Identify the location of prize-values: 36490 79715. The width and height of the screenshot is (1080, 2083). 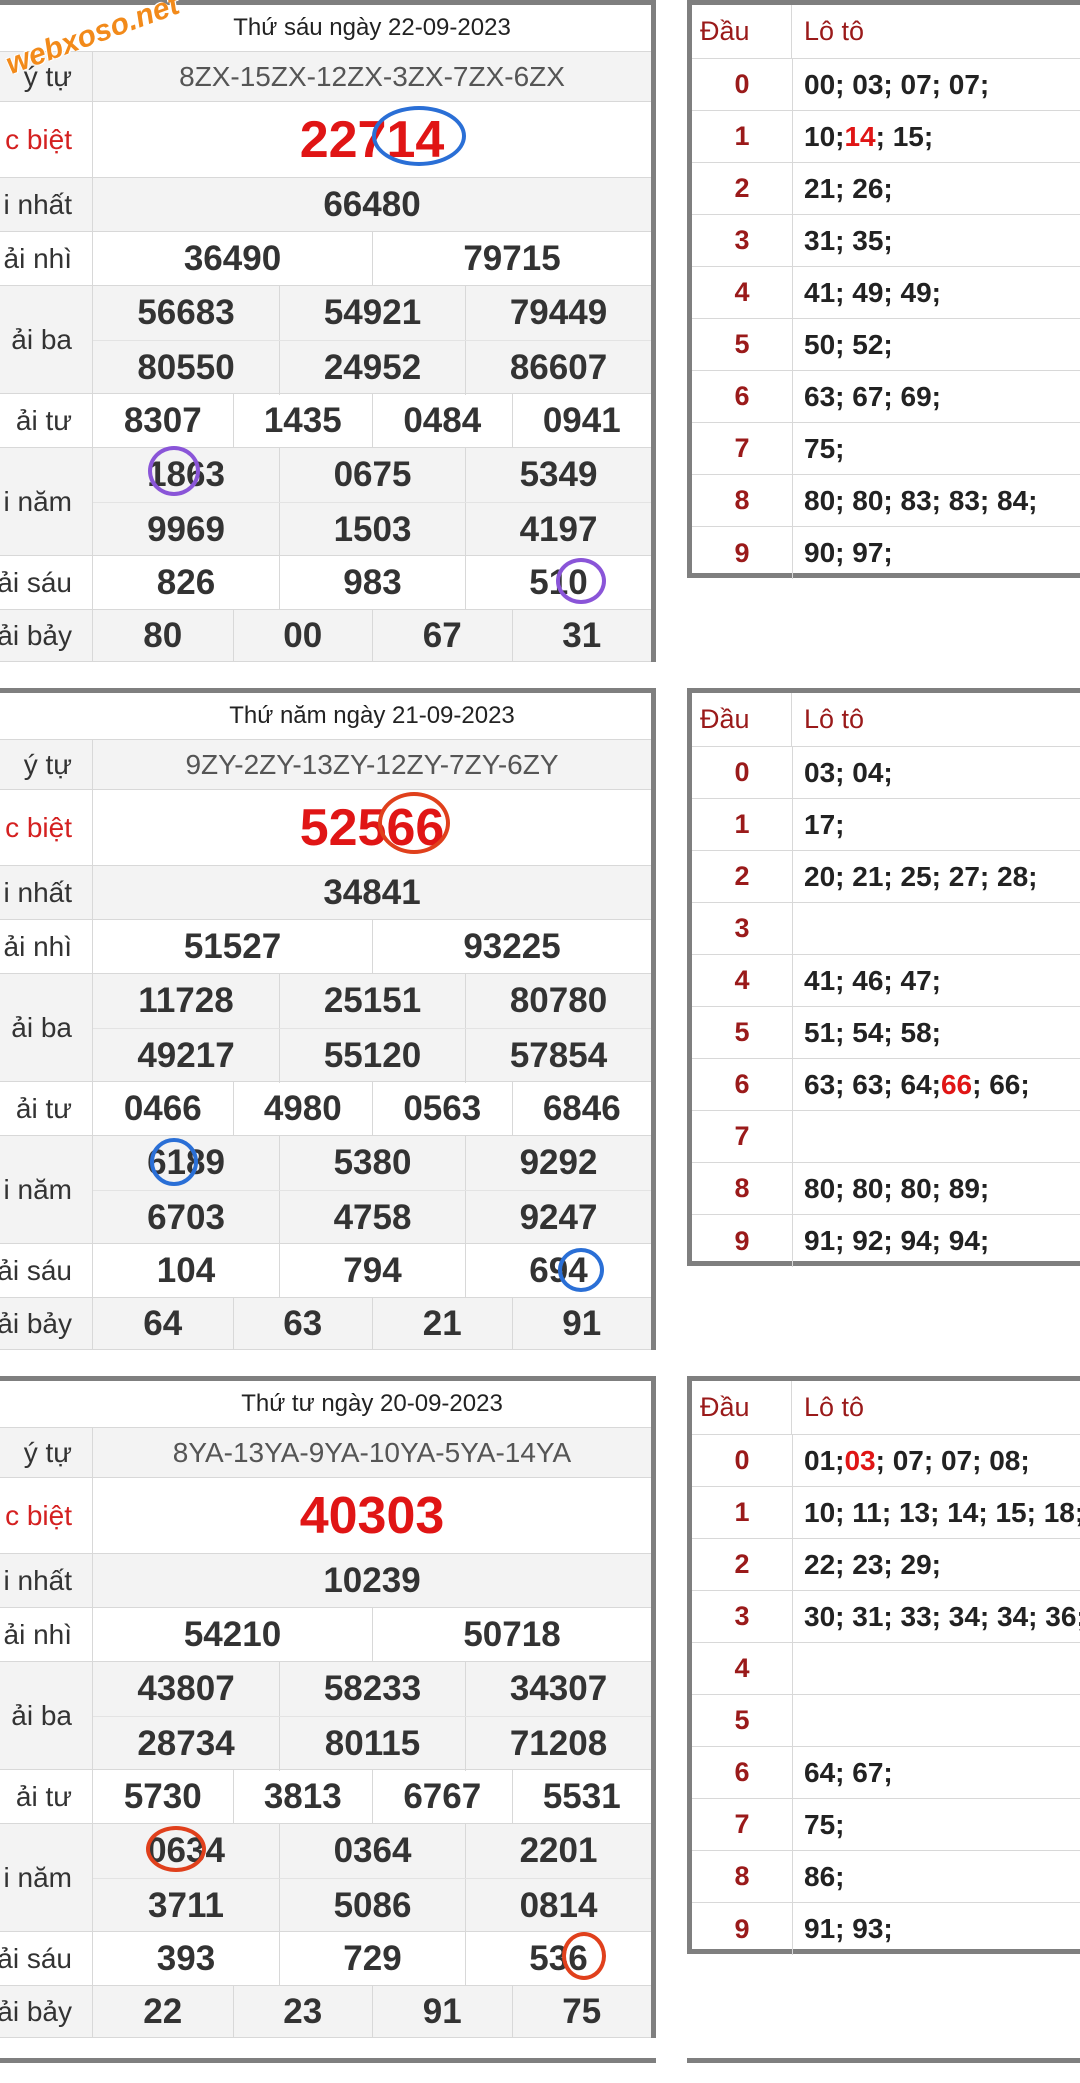
(372, 259).